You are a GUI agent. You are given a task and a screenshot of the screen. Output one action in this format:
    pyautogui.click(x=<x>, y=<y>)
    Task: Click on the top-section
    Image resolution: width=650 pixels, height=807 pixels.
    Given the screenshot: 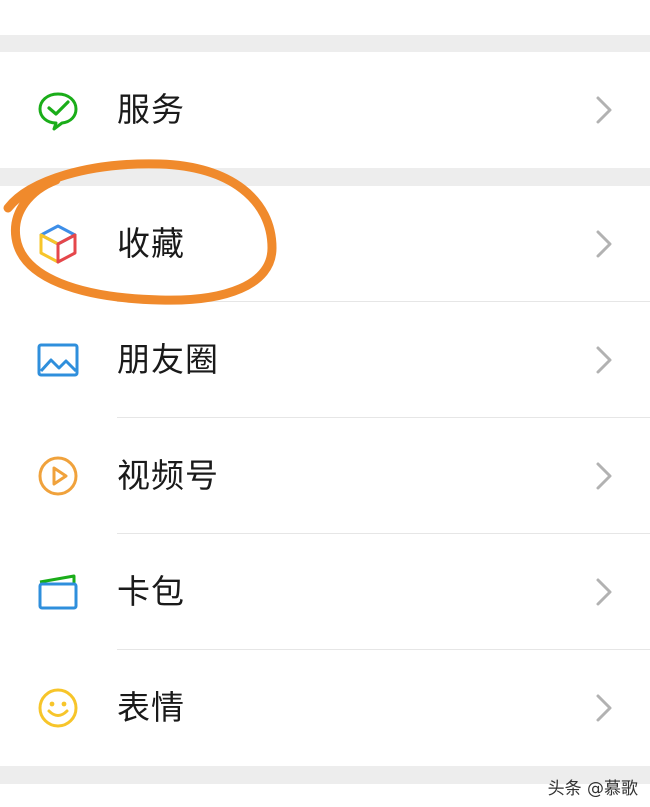 What is the action you would take?
    pyautogui.click(x=325, y=17)
    